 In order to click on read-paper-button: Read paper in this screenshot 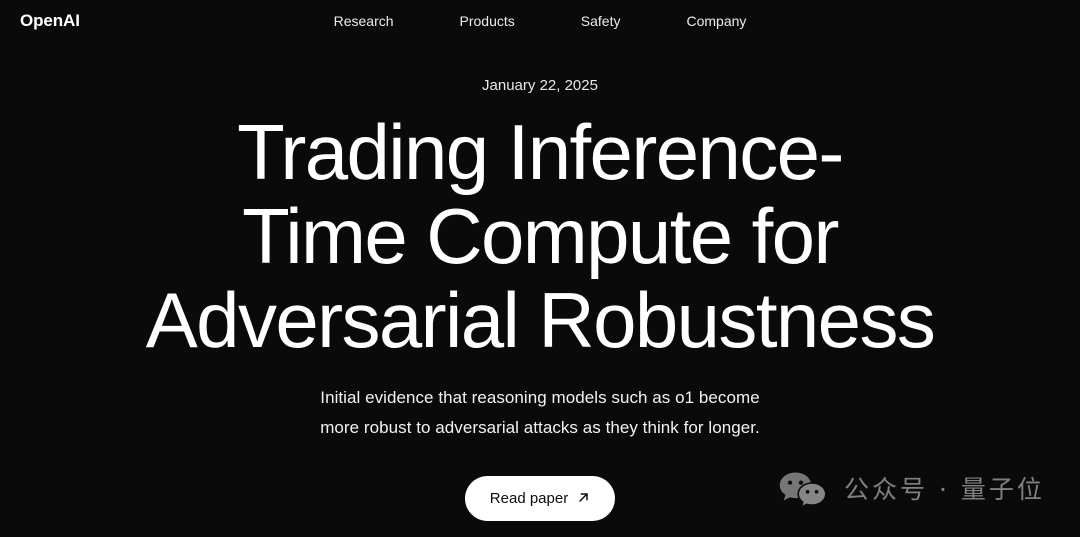, I will do `click(540, 498)`.